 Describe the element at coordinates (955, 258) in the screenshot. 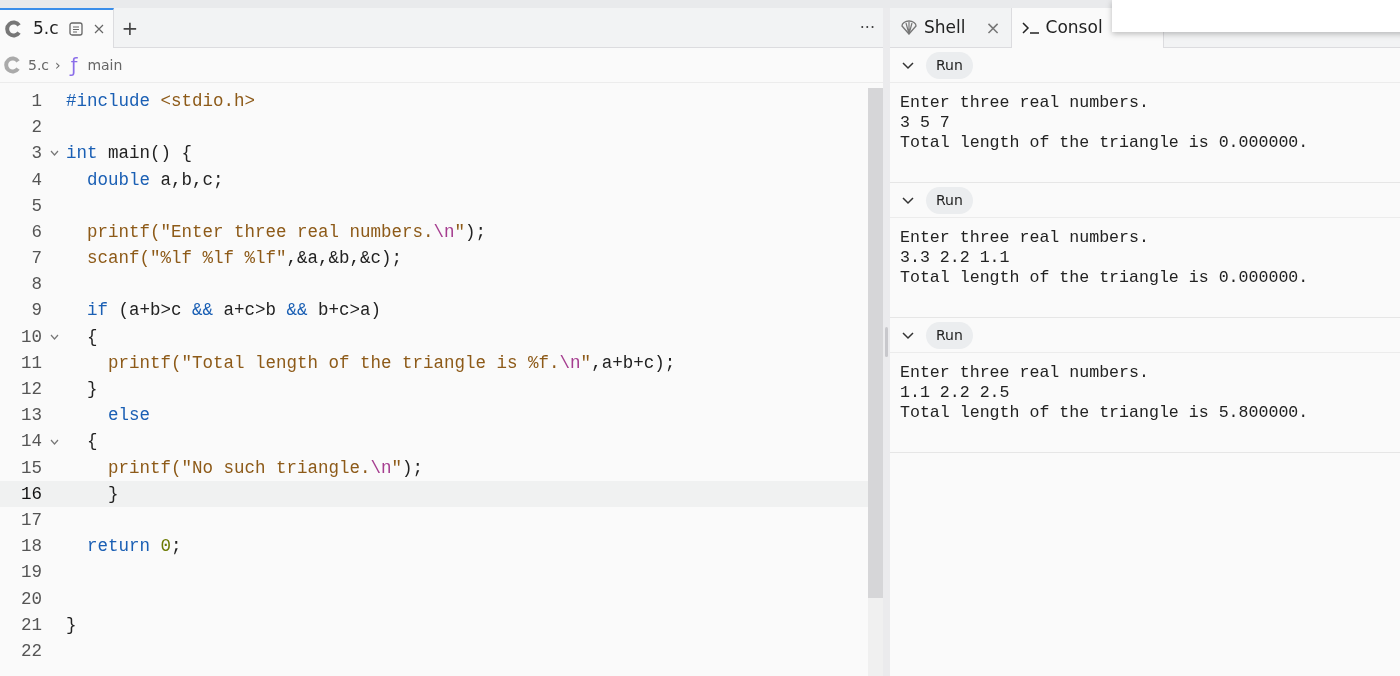

I see `console-output-line: 3.3 2.2 1.1` at that location.